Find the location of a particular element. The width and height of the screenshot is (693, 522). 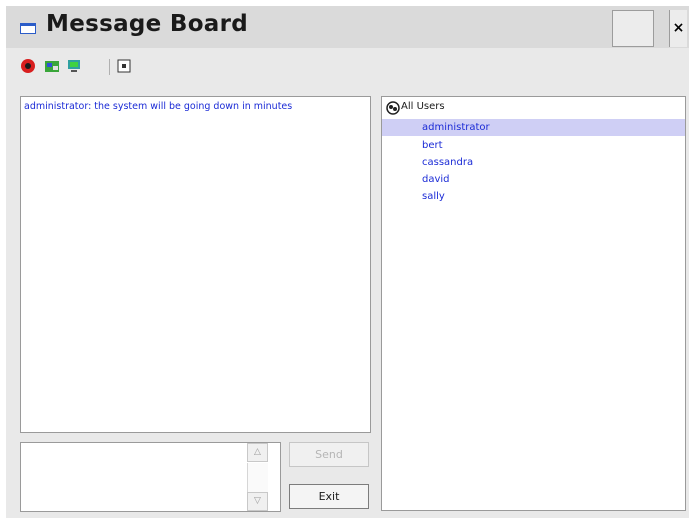

compose-area: △ ▽ is located at coordinates (150, 477).